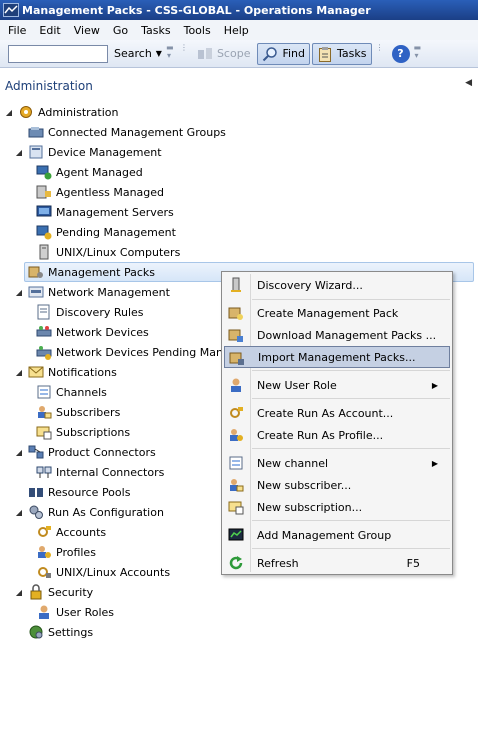 The height and width of the screenshot is (731, 478). I want to click on help-icon: ?, so click(400, 53).